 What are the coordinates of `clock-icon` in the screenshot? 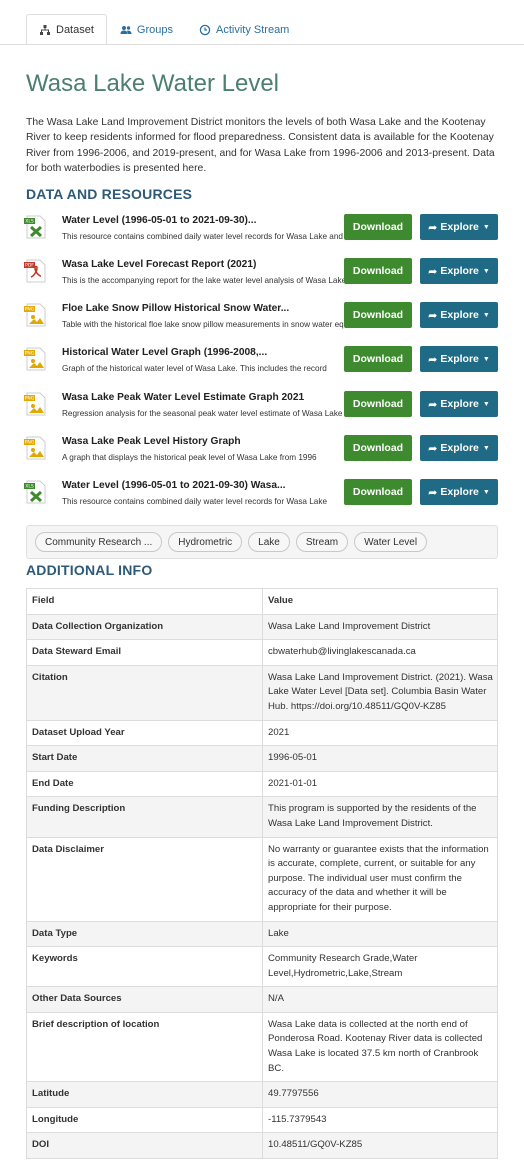 It's located at (205, 29).